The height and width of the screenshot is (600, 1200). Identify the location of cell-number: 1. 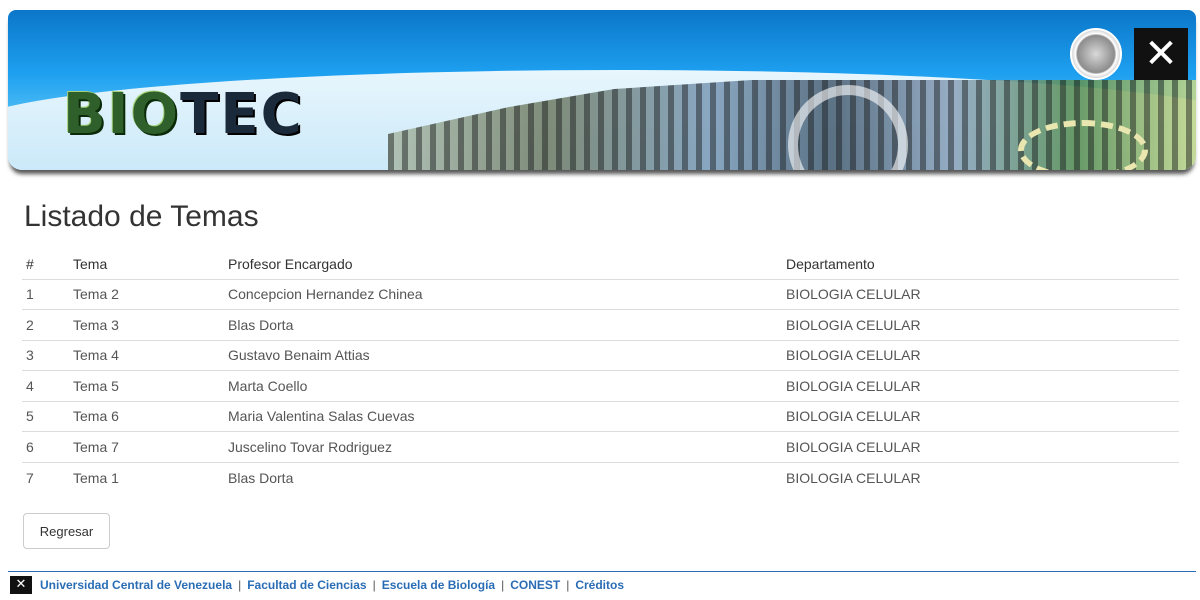
(45, 294).